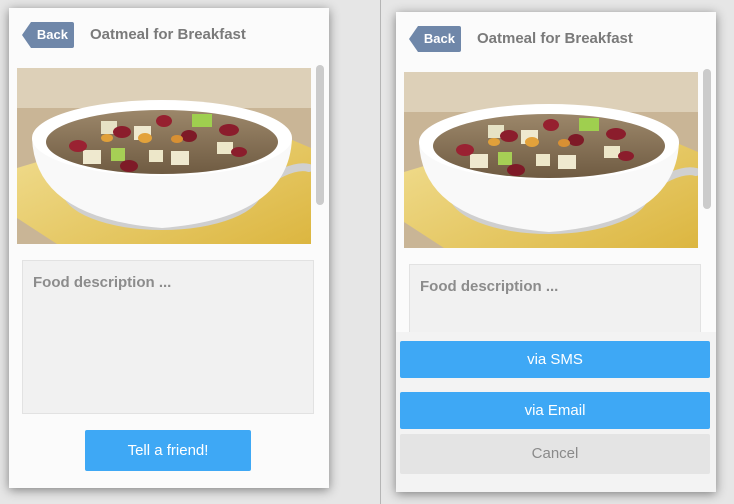 This screenshot has width=734, height=504. What do you see at coordinates (555, 454) in the screenshot?
I see `cancel-button: Cancel` at bounding box center [555, 454].